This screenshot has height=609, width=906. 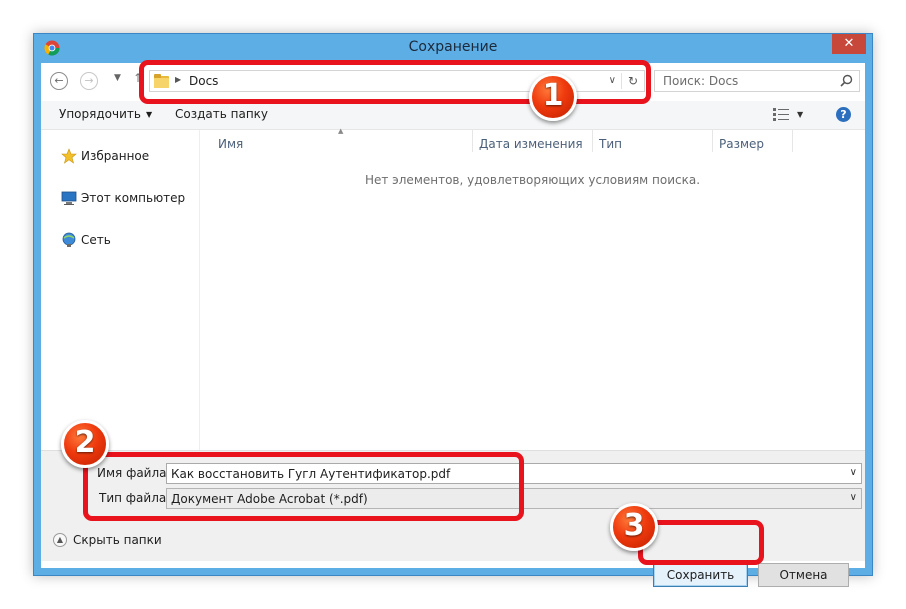 I want to click on arrow-right-icon: →, so click(x=89, y=80).